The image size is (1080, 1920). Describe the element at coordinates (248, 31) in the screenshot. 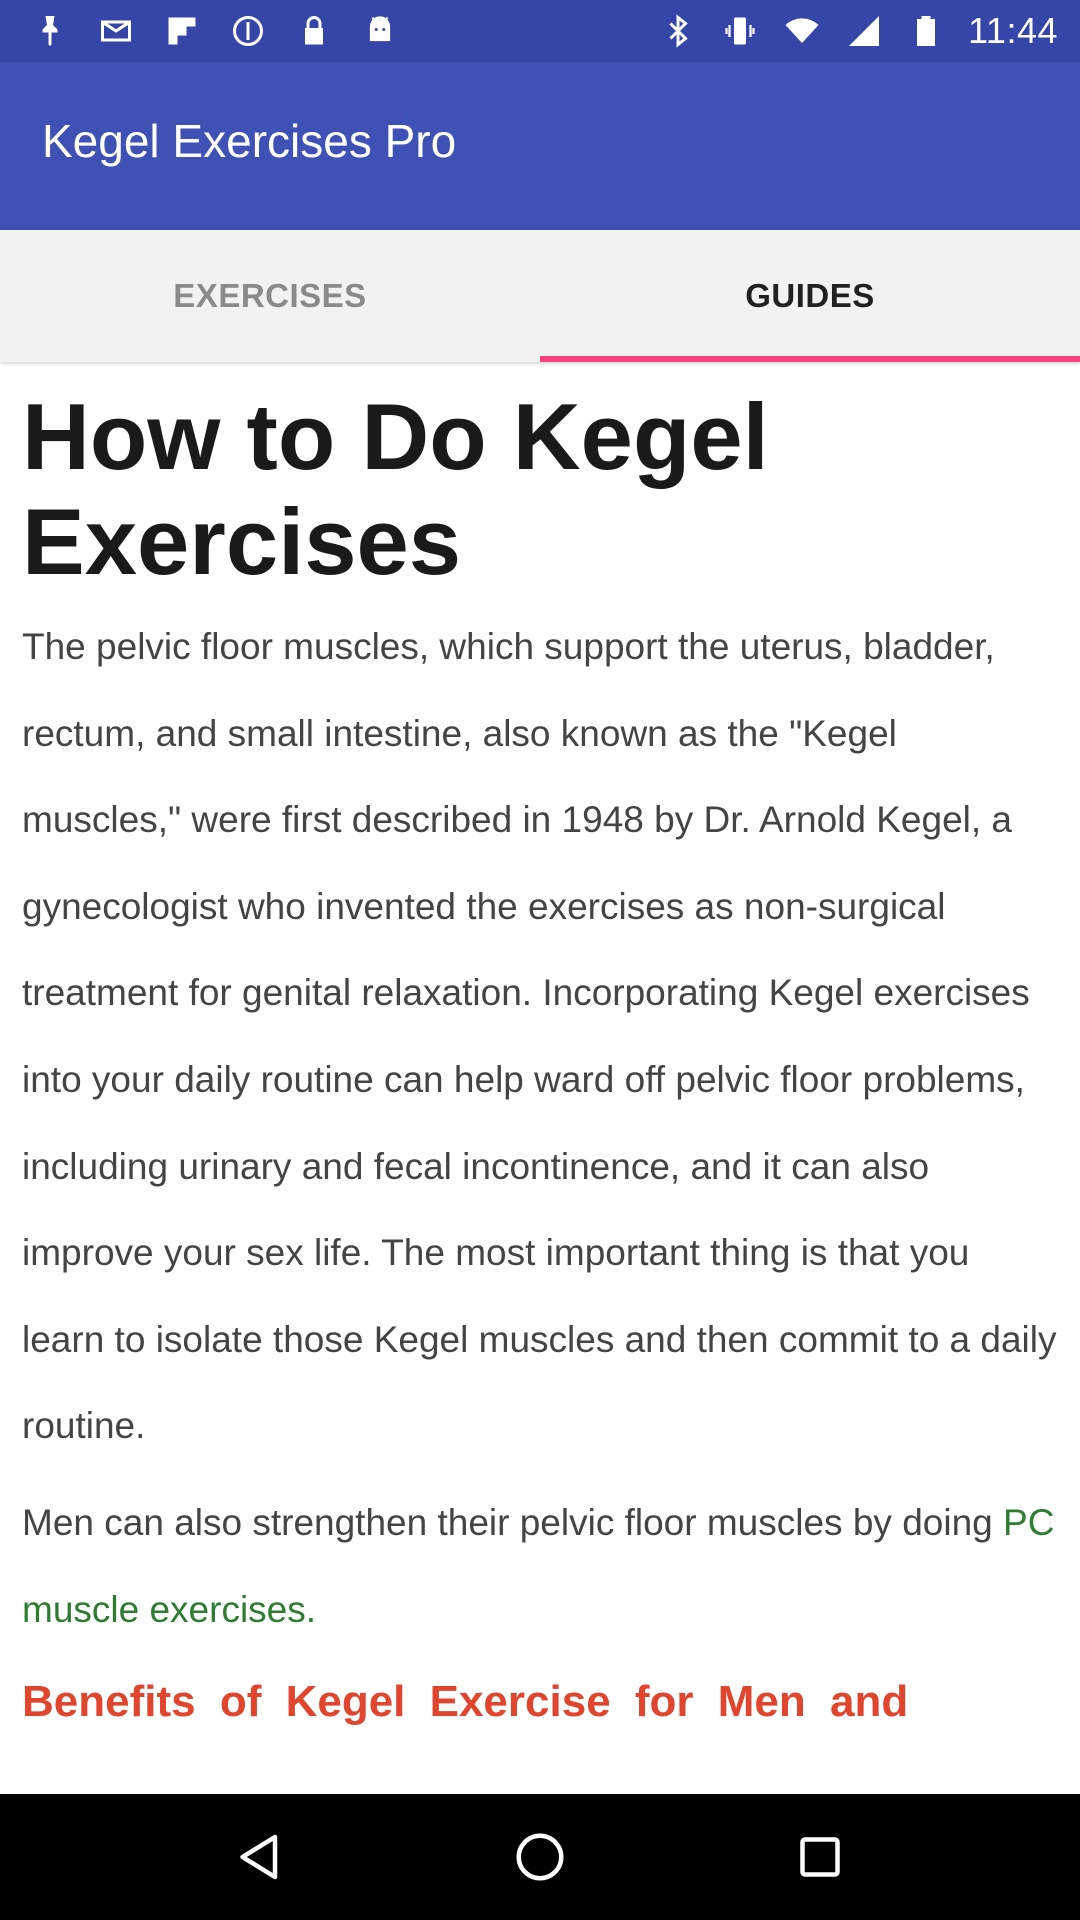

I see `info-circle-icon` at that location.